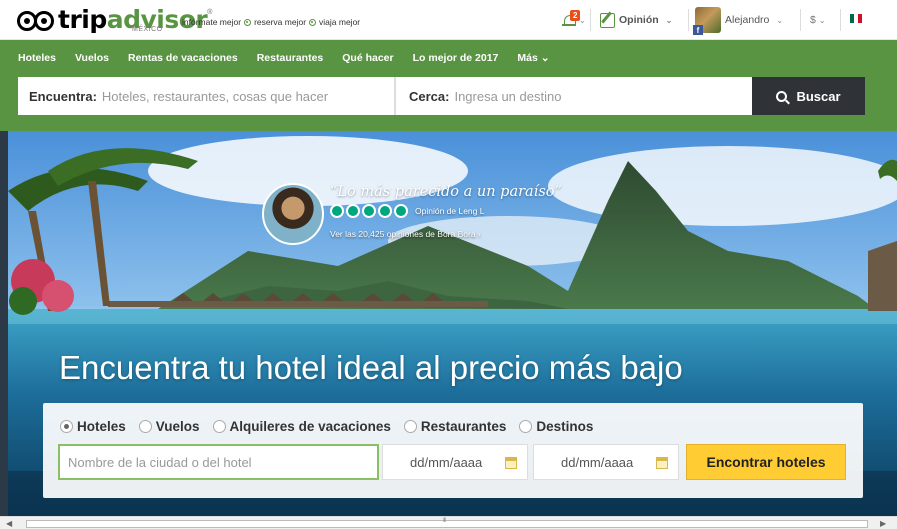 The image size is (897, 529). I want to click on notifications-button: 2 ⌄, so click(574, 20).